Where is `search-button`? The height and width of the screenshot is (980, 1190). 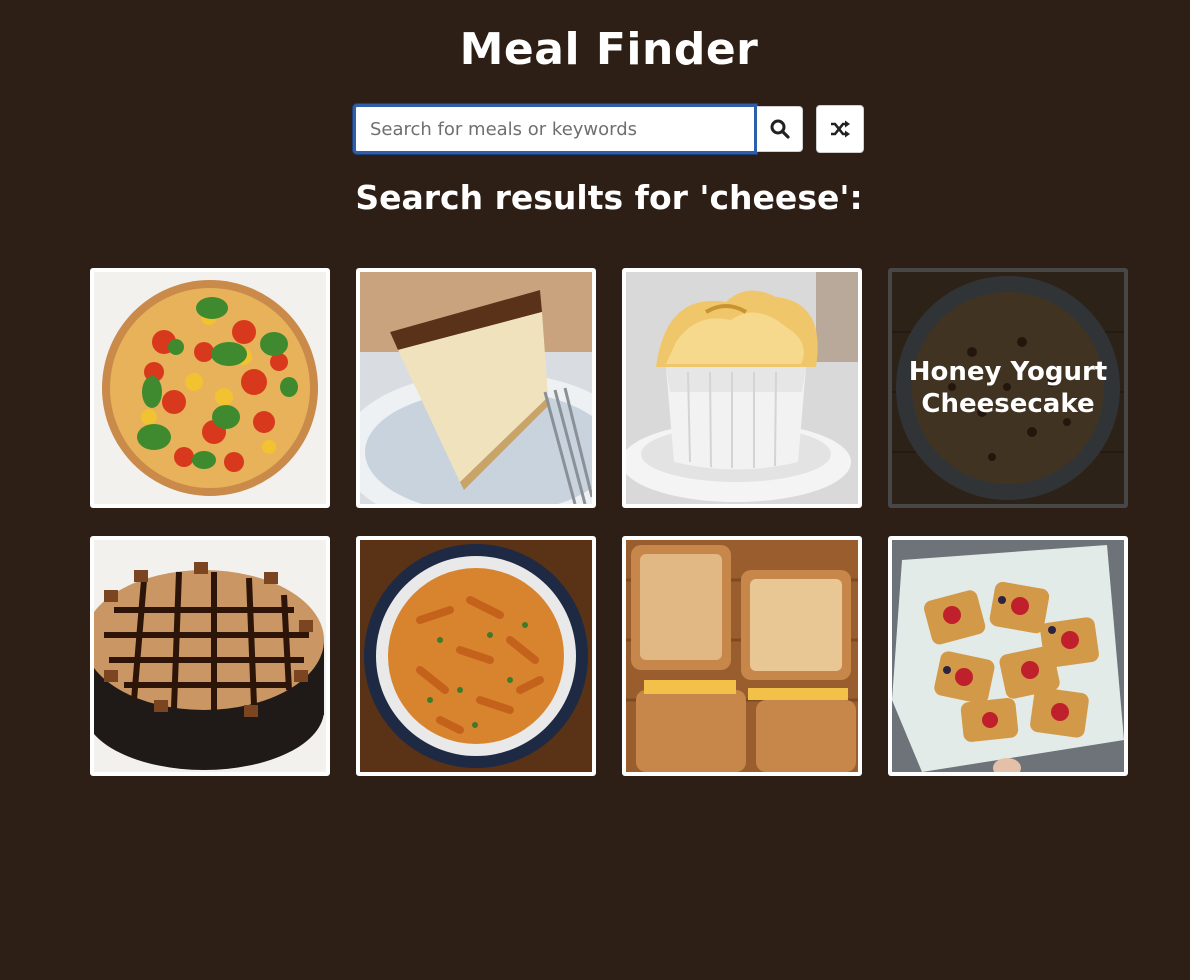 search-button is located at coordinates (780, 129).